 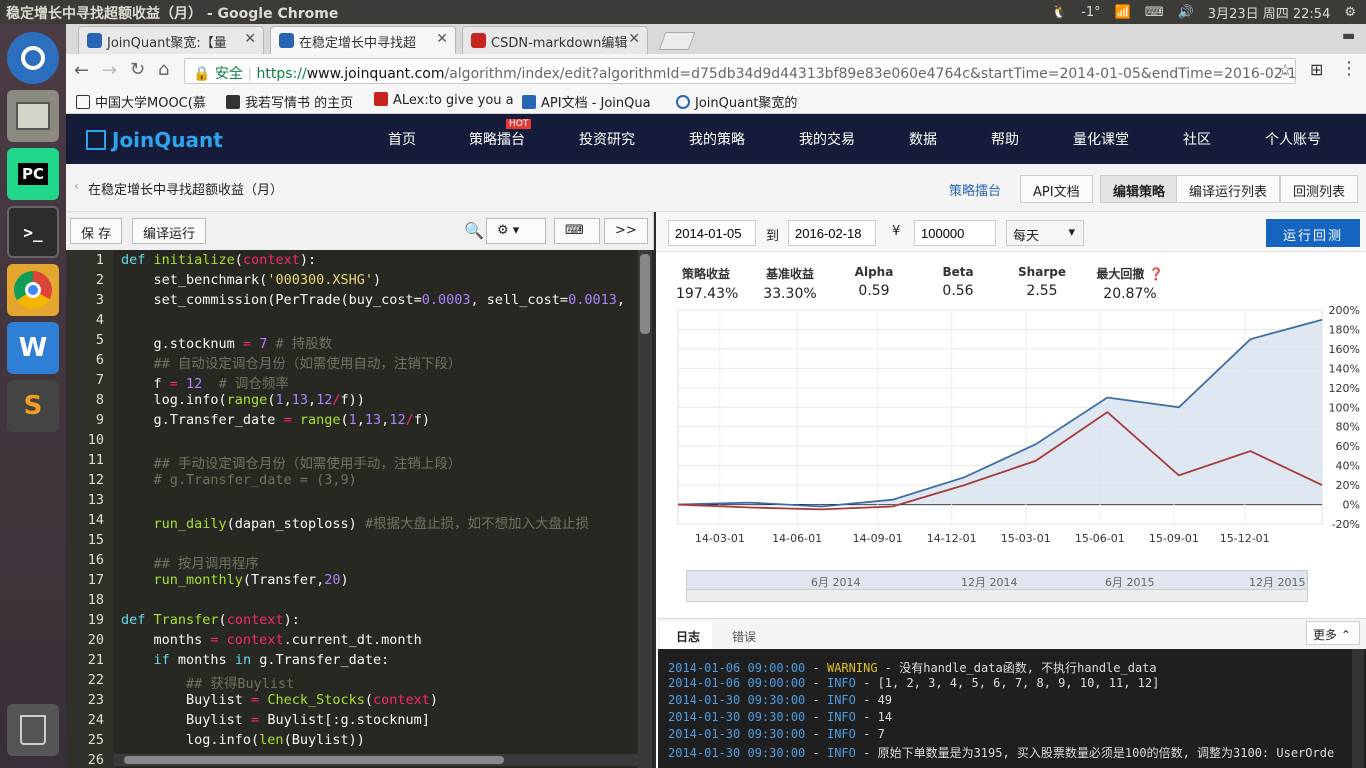 I want to click on compile-run-button: 编译运行, so click(x=169, y=231).